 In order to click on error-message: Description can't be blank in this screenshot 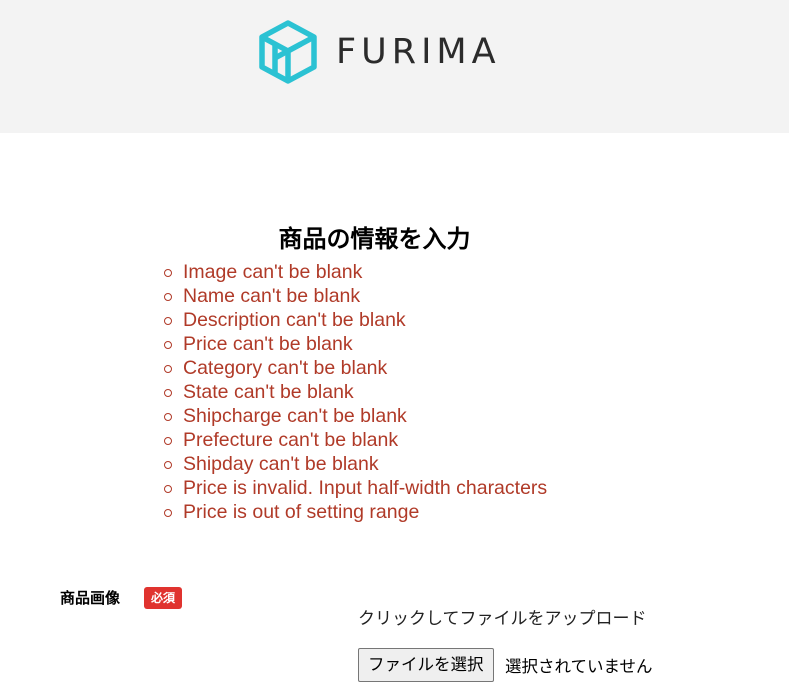, I will do `click(355, 320)`.